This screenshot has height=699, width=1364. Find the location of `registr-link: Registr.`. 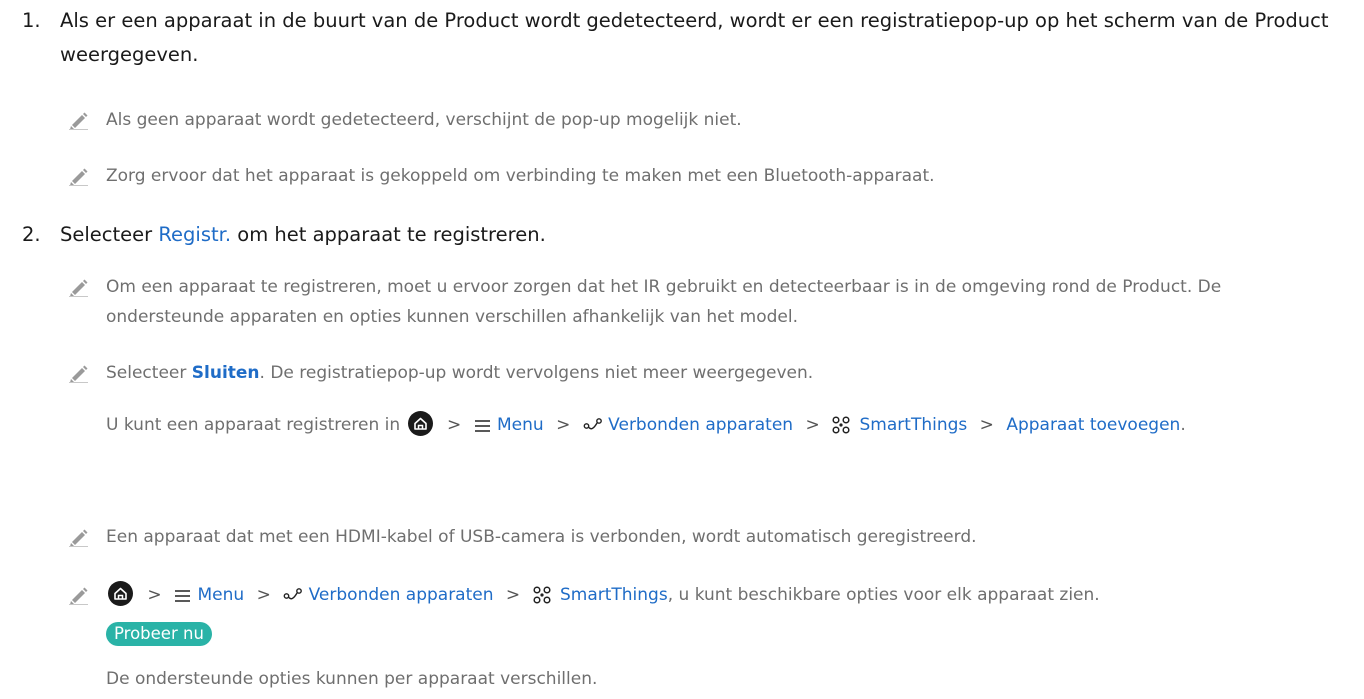

registr-link: Registr. is located at coordinates (194, 234).